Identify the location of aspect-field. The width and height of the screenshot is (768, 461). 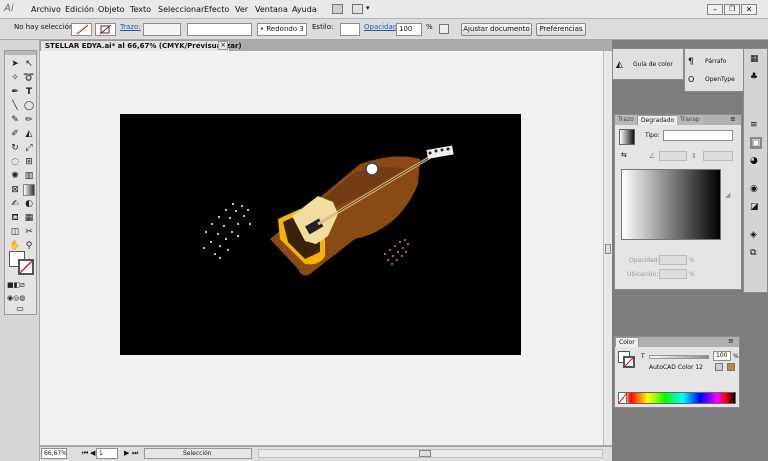
(718, 156).